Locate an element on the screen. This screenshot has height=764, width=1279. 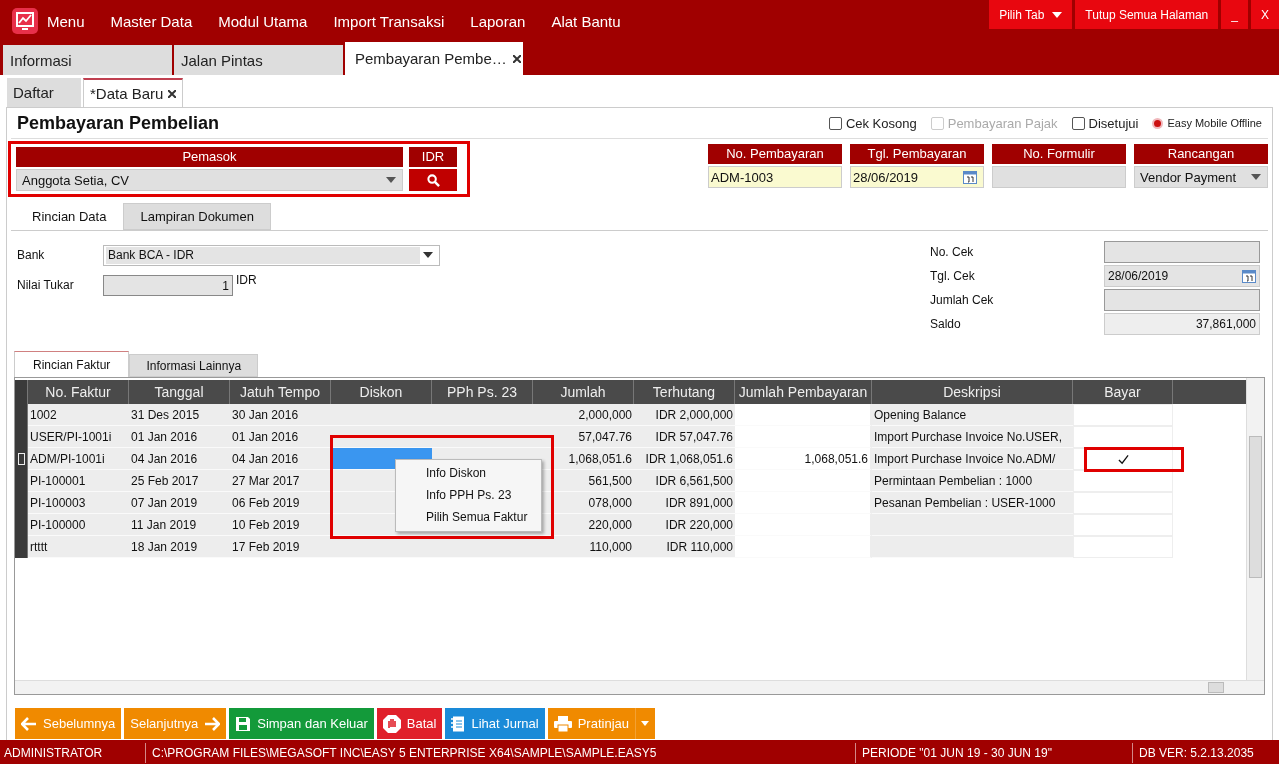
row-indicator-header is located at coordinates (21, 392).